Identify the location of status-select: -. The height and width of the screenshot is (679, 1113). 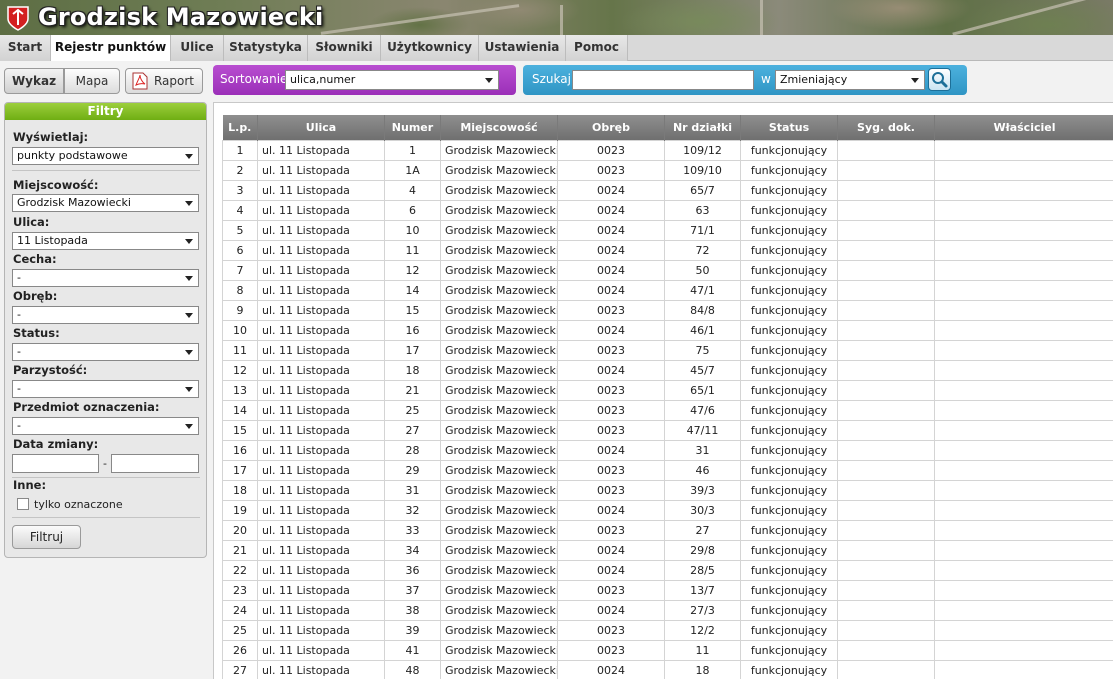
(105, 352).